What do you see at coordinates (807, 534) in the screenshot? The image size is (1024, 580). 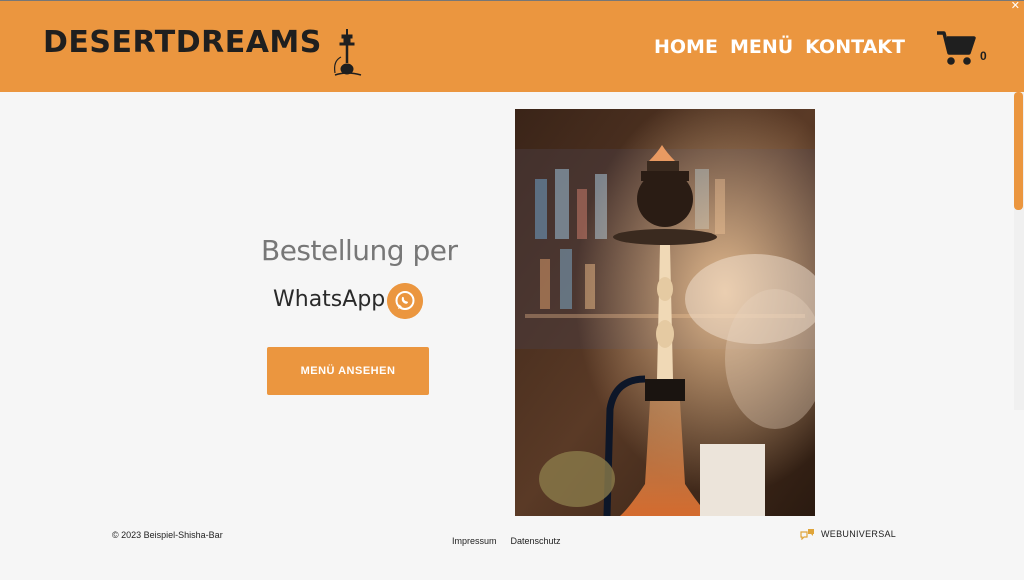 I see `webuniversal-logo-icon` at bounding box center [807, 534].